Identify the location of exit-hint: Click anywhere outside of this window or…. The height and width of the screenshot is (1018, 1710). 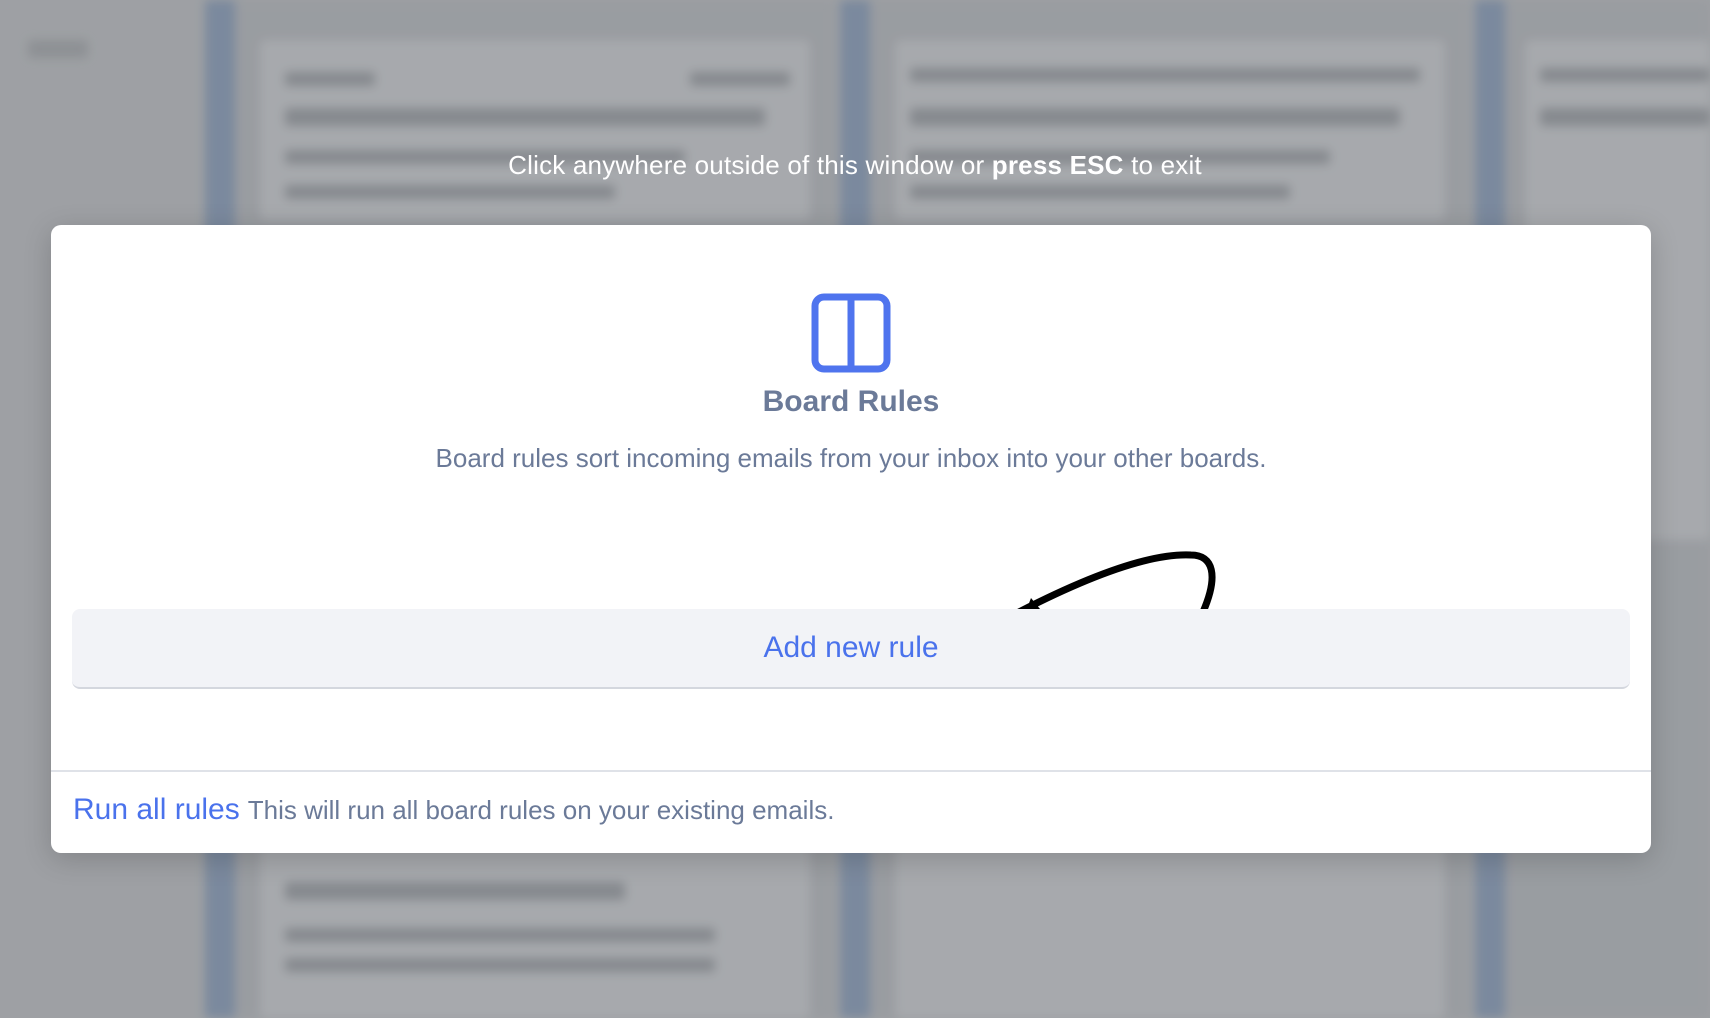
(855, 165).